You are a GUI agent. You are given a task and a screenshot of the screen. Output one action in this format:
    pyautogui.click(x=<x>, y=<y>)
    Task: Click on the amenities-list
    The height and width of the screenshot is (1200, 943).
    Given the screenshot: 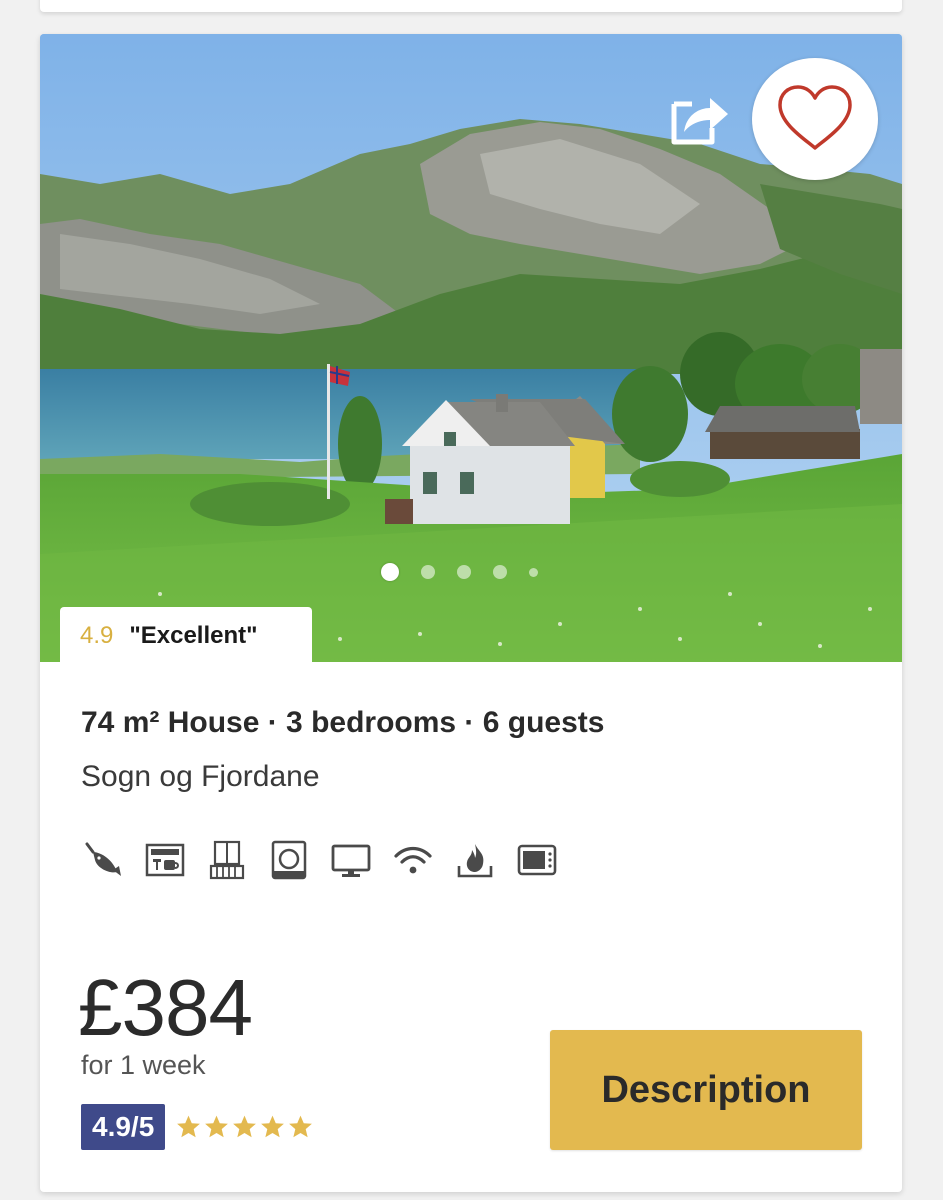 What is the action you would take?
    pyautogui.click(x=329, y=860)
    